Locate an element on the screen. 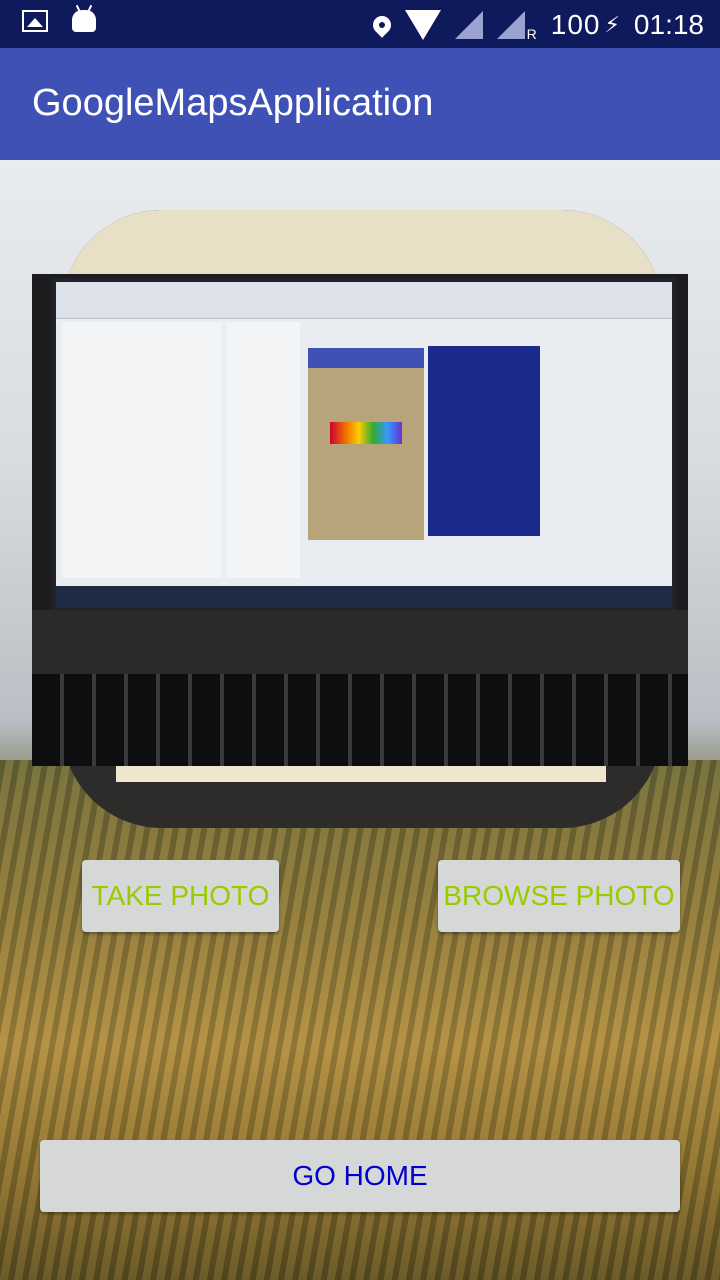 Image resolution: width=720 pixels, height=1280 pixels. battery-level: 100 is located at coordinates (575, 24).